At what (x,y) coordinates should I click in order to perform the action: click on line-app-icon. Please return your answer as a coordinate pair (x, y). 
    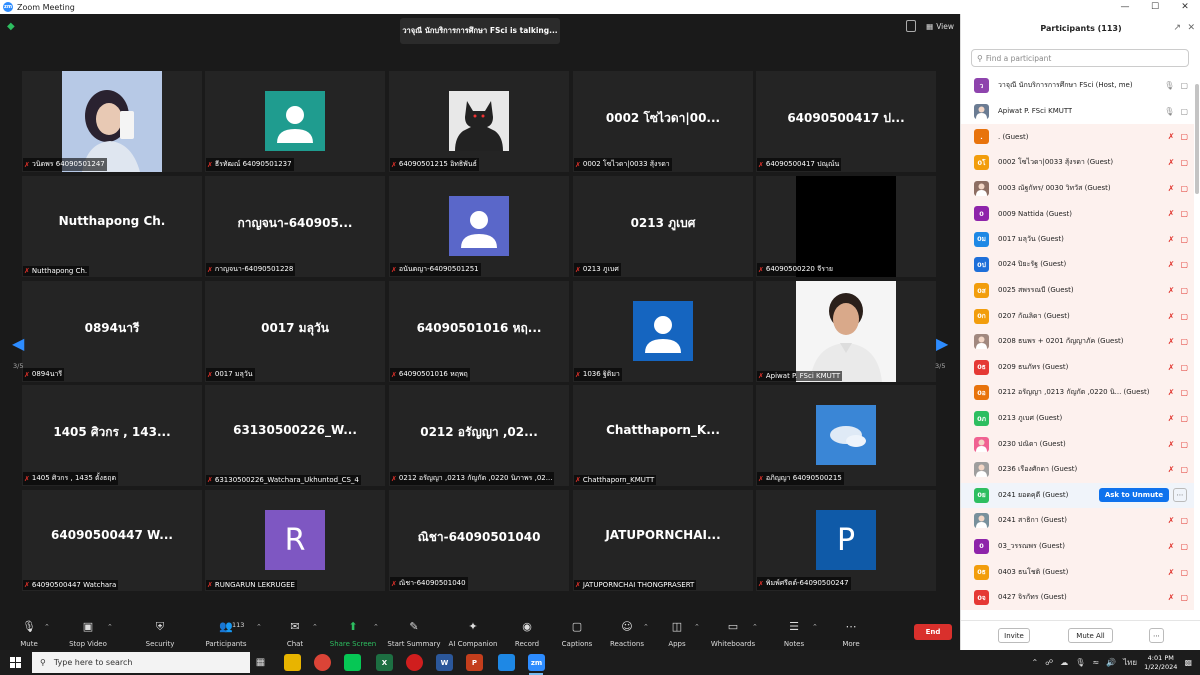
    Looking at the image, I should click on (352, 662).